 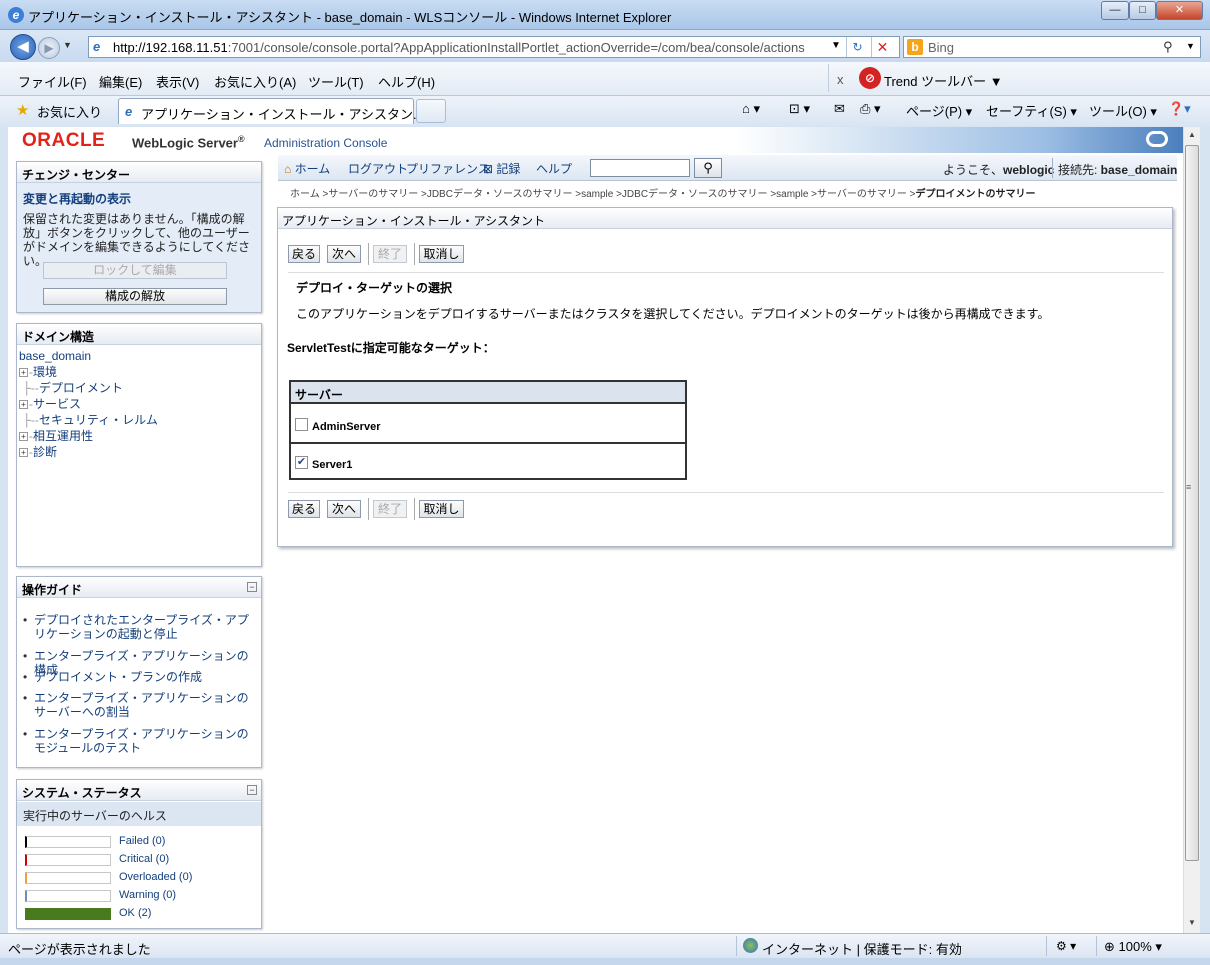 What do you see at coordinates (88, 419) in the screenshot?
I see `tree-item-security-realms: ├--セキュリティ・レルム` at bounding box center [88, 419].